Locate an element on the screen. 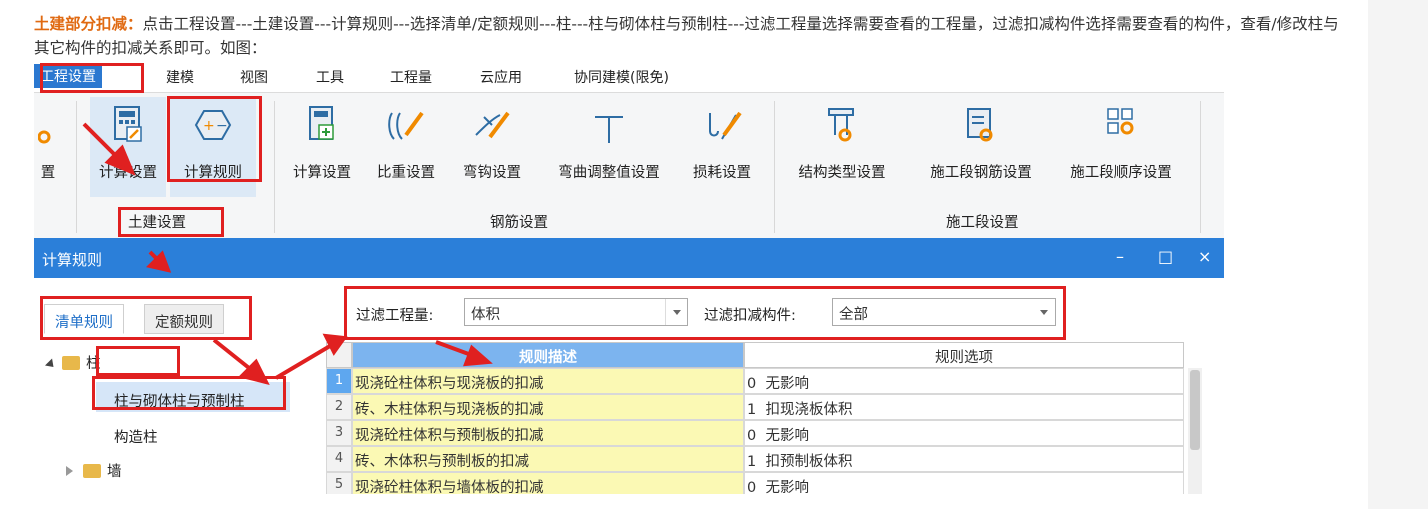  intro-highlight: 土建部分扣减： is located at coordinates (88, 24).